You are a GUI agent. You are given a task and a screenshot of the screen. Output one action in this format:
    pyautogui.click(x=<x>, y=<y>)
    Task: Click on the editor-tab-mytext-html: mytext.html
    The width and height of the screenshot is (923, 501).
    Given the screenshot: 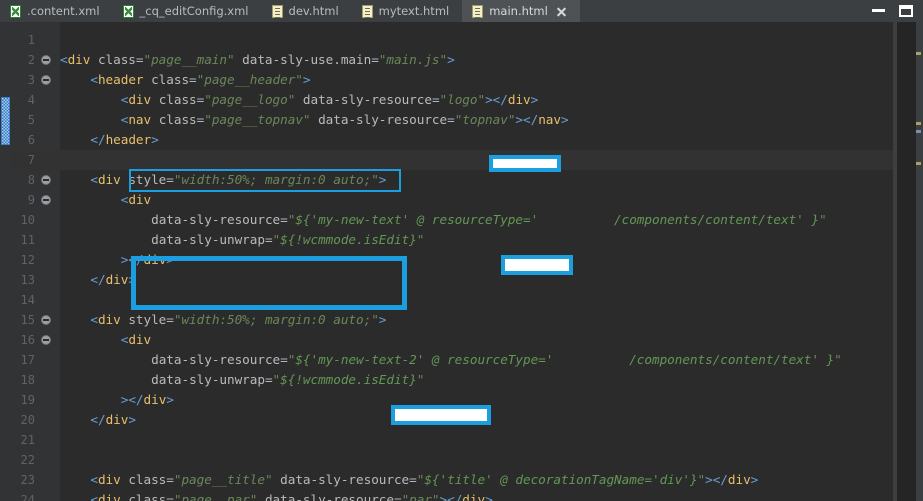 What is the action you would take?
    pyautogui.click(x=407, y=11)
    